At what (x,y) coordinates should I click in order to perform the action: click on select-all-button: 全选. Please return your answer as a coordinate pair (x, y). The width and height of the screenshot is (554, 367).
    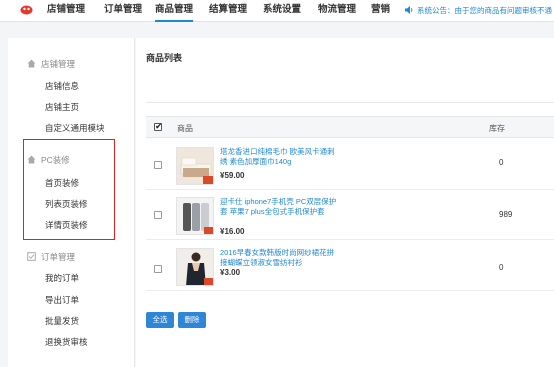
    Looking at the image, I should click on (160, 320).